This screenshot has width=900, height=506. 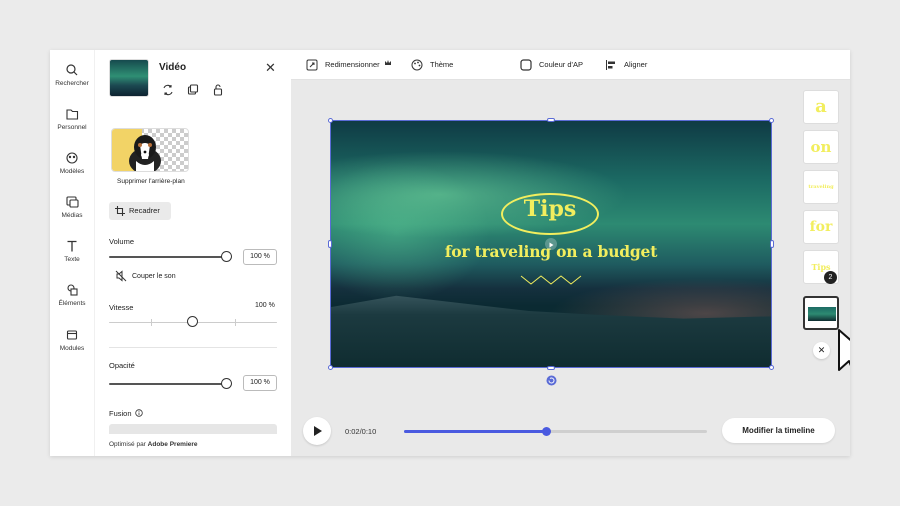 I want to click on rail-item-addons: Modules, so click(x=72, y=340).